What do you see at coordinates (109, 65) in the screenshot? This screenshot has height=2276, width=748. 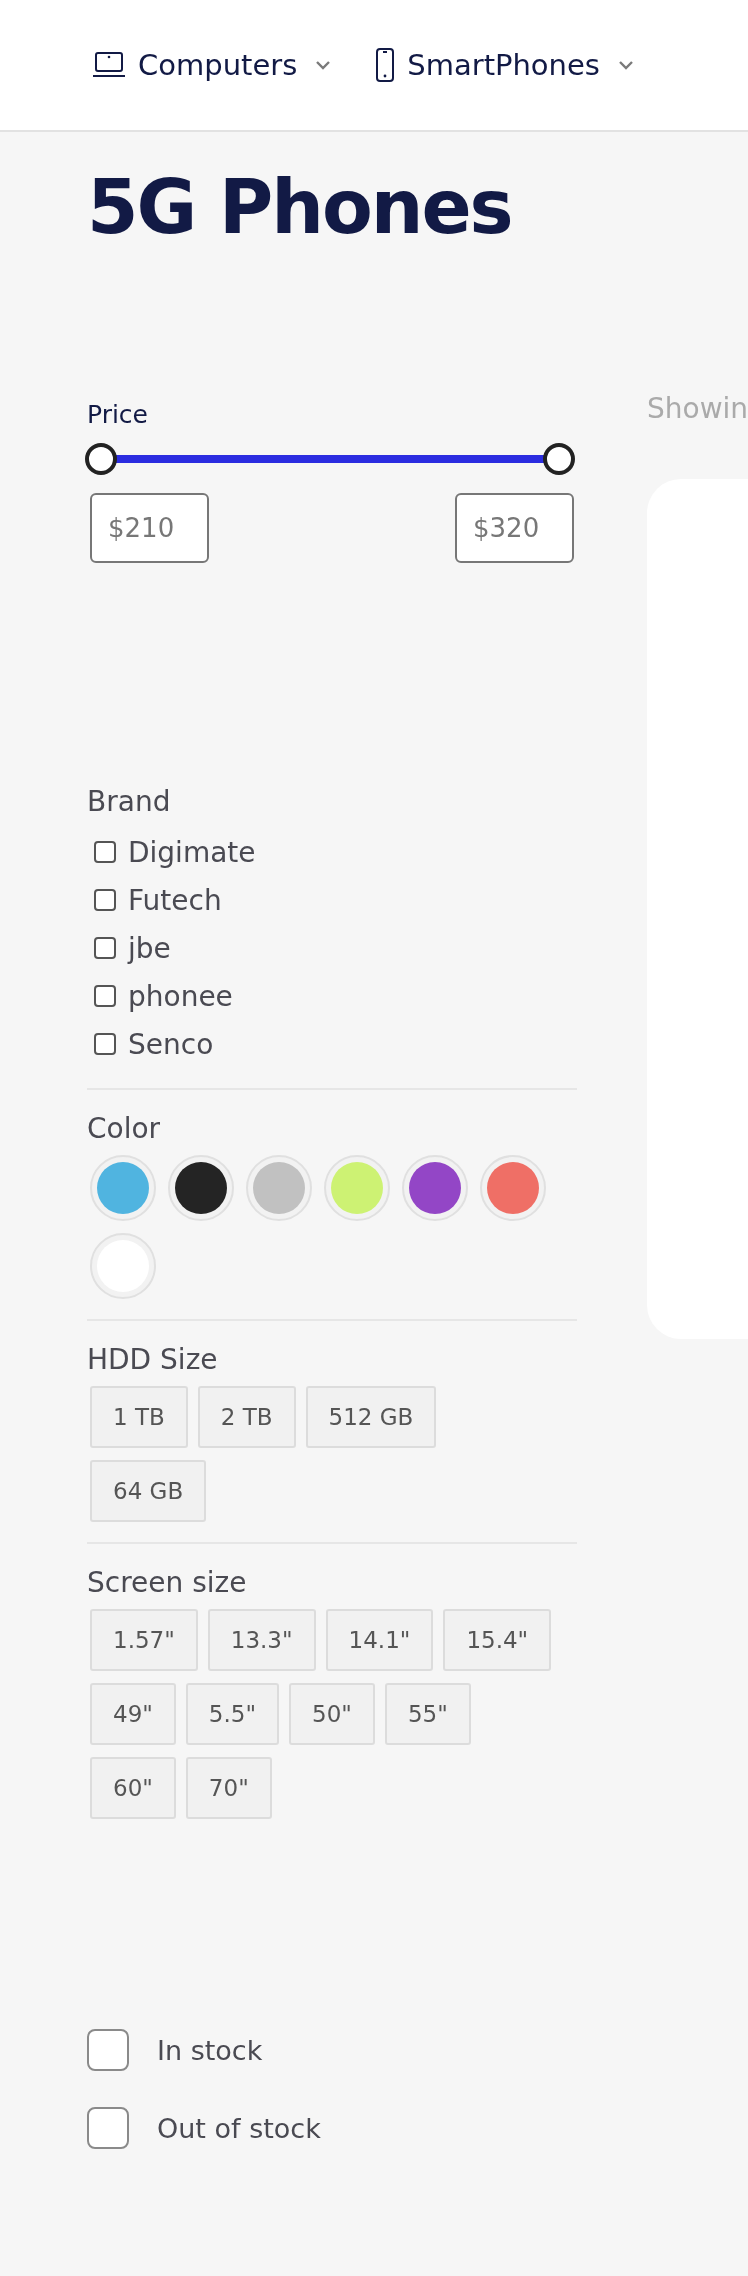 I see `laptop-icon` at bounding box center [109, 65].